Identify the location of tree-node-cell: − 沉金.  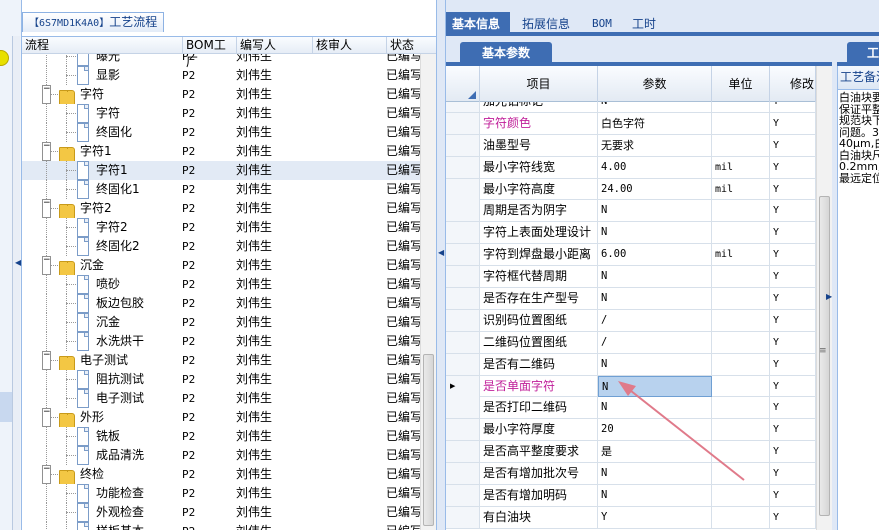
(102, 265).